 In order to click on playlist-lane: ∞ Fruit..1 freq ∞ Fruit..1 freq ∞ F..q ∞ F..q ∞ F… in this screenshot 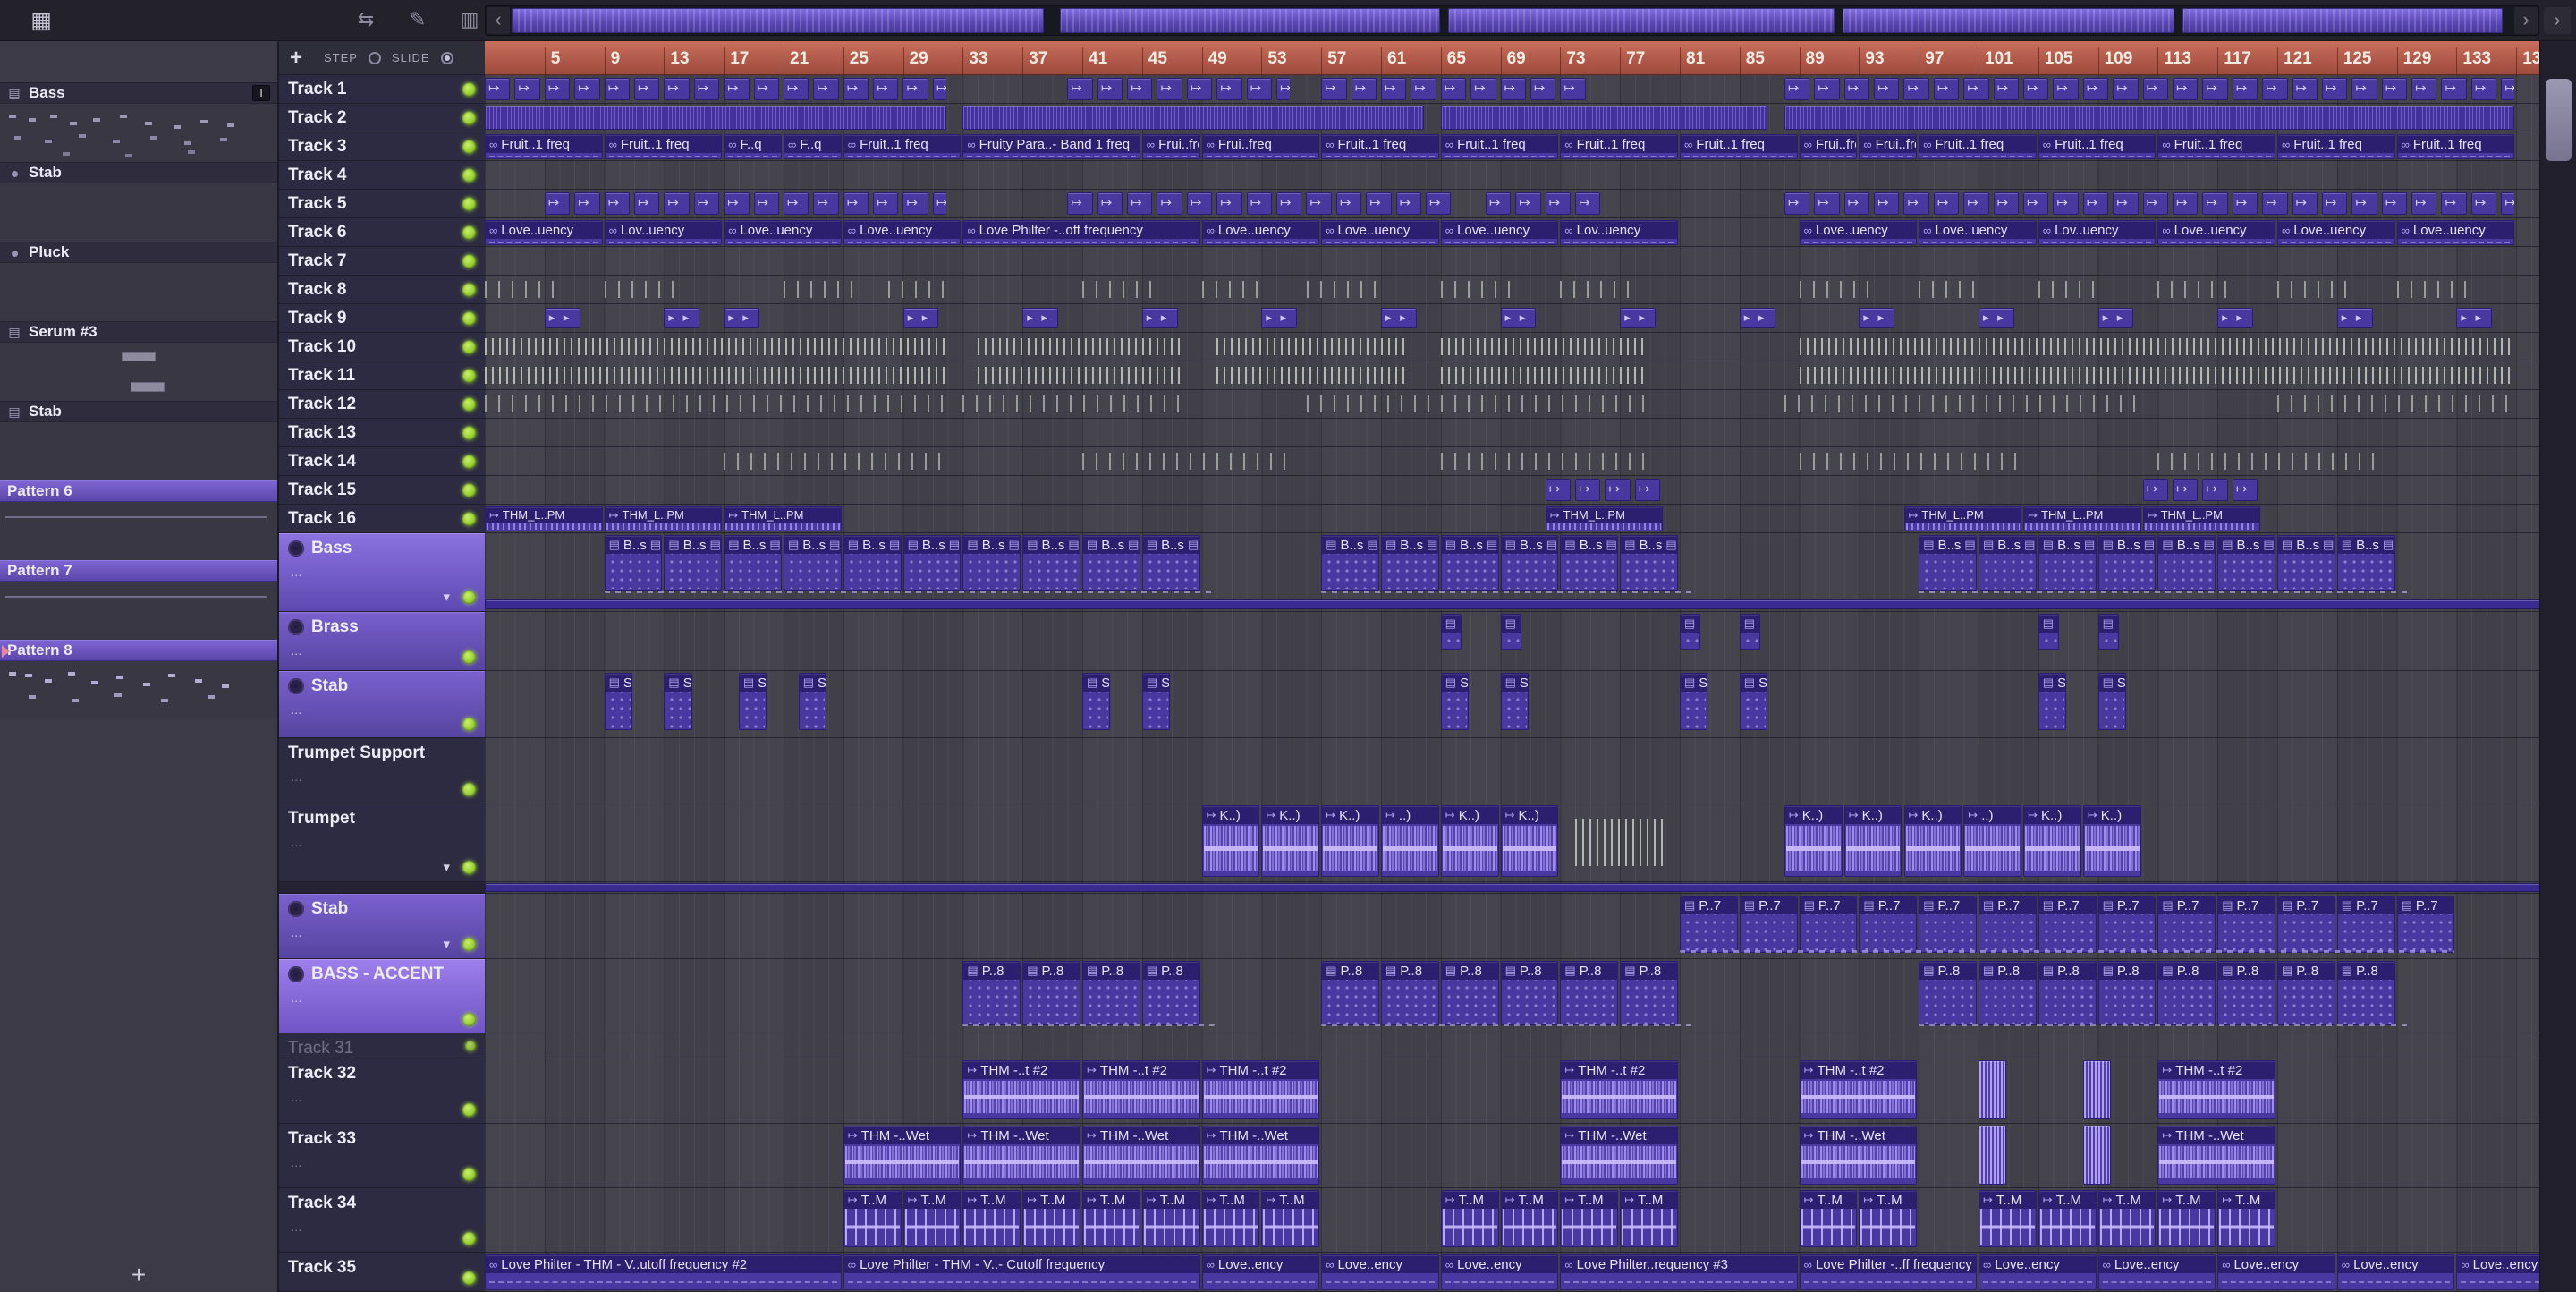, I will do `click(1512, 146)`.